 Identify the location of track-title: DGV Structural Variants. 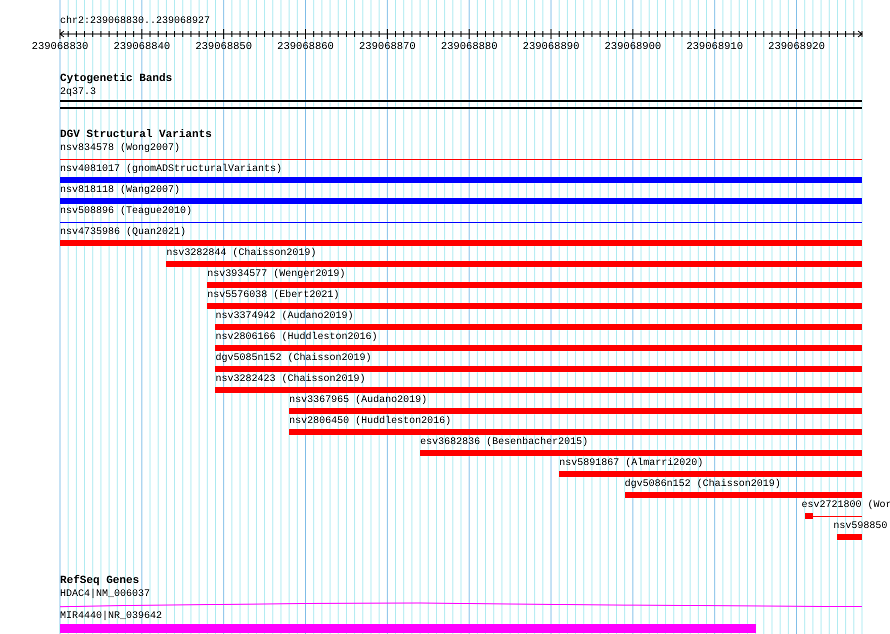
(136, 135).